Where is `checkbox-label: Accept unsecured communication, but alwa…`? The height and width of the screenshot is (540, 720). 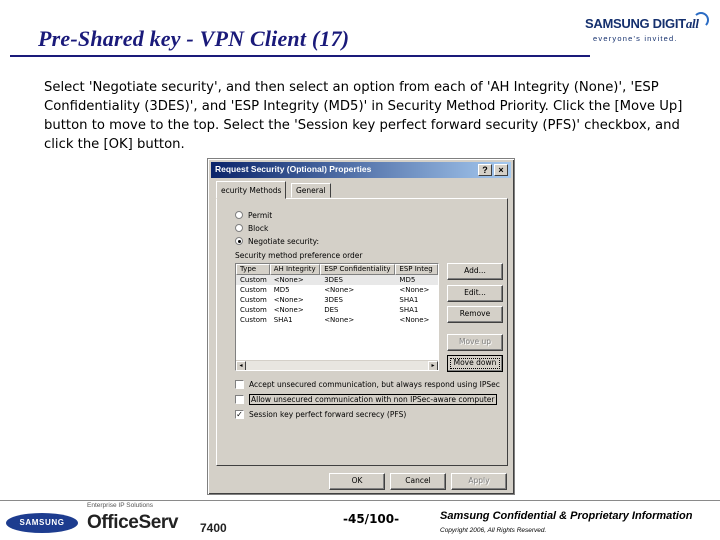
checkbox-label: Accept unsecured communication, but alwa… is located at coordinates (374, 384).